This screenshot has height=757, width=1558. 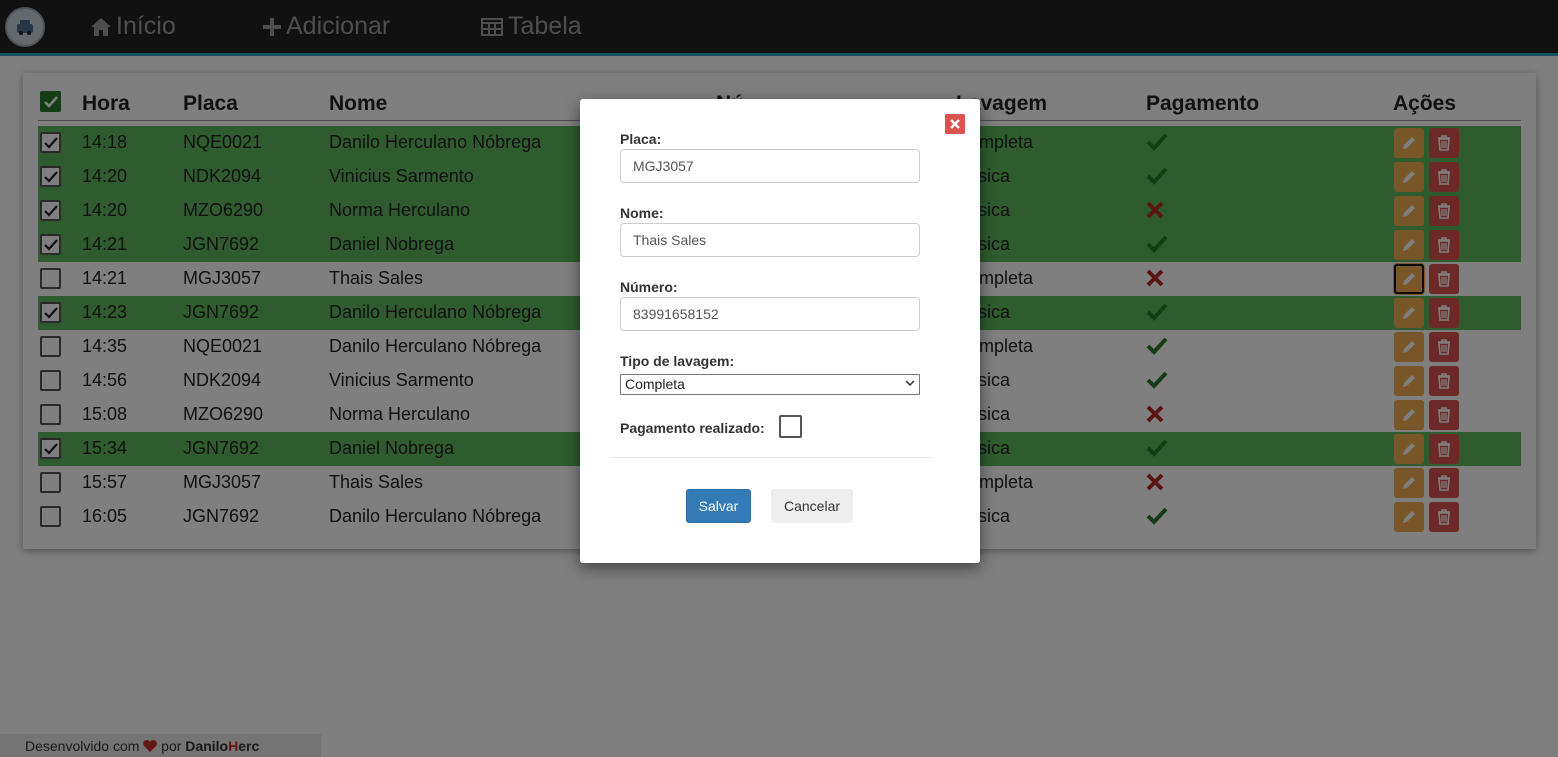 I want to click on tipo-lavagem-value: Completa, so click(x=655, y=384).